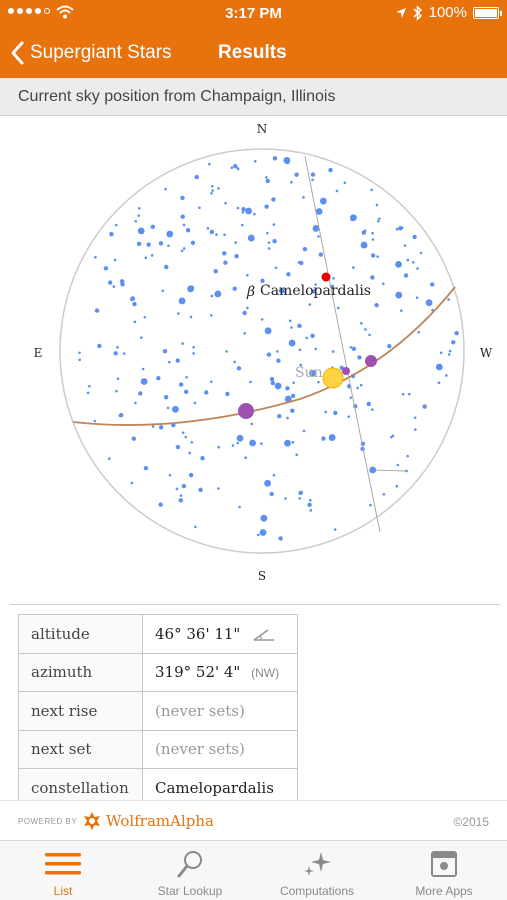 The height and width of the screenshot is (900, 507). I want to click on planet-marker, so click(371, 361).